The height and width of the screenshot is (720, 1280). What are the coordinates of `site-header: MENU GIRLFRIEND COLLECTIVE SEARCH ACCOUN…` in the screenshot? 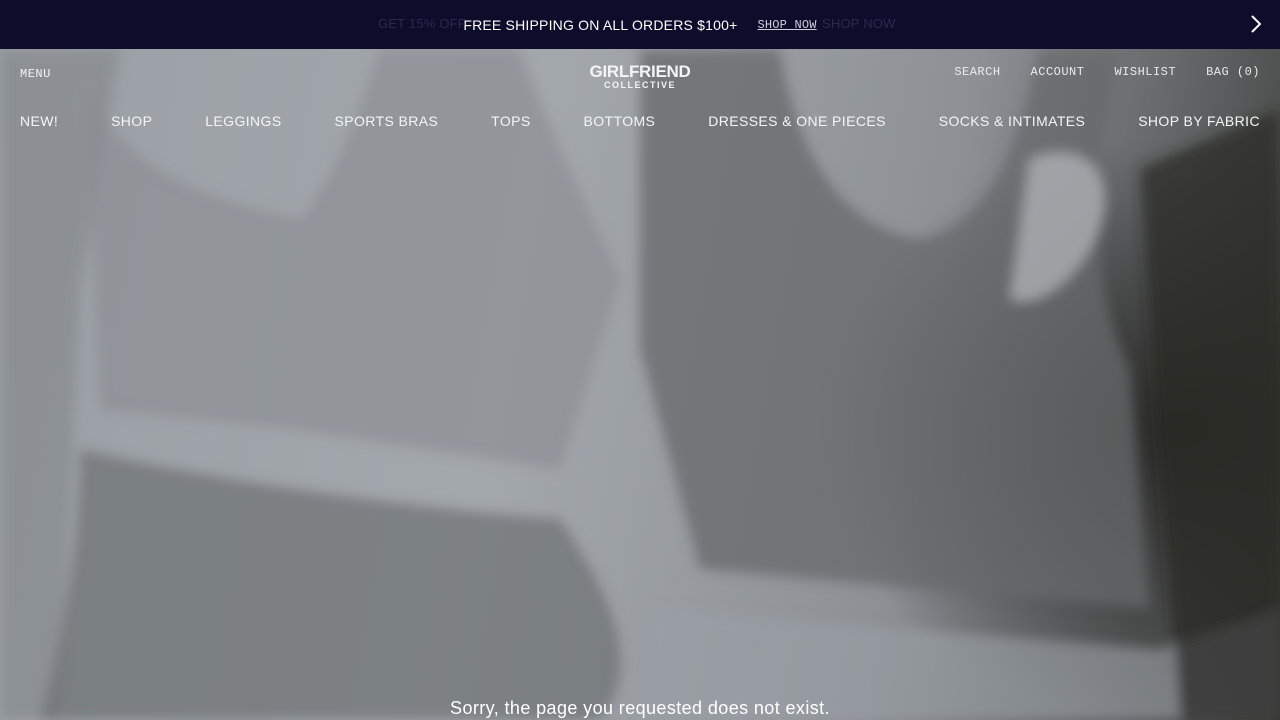 It's located at (640, 73).